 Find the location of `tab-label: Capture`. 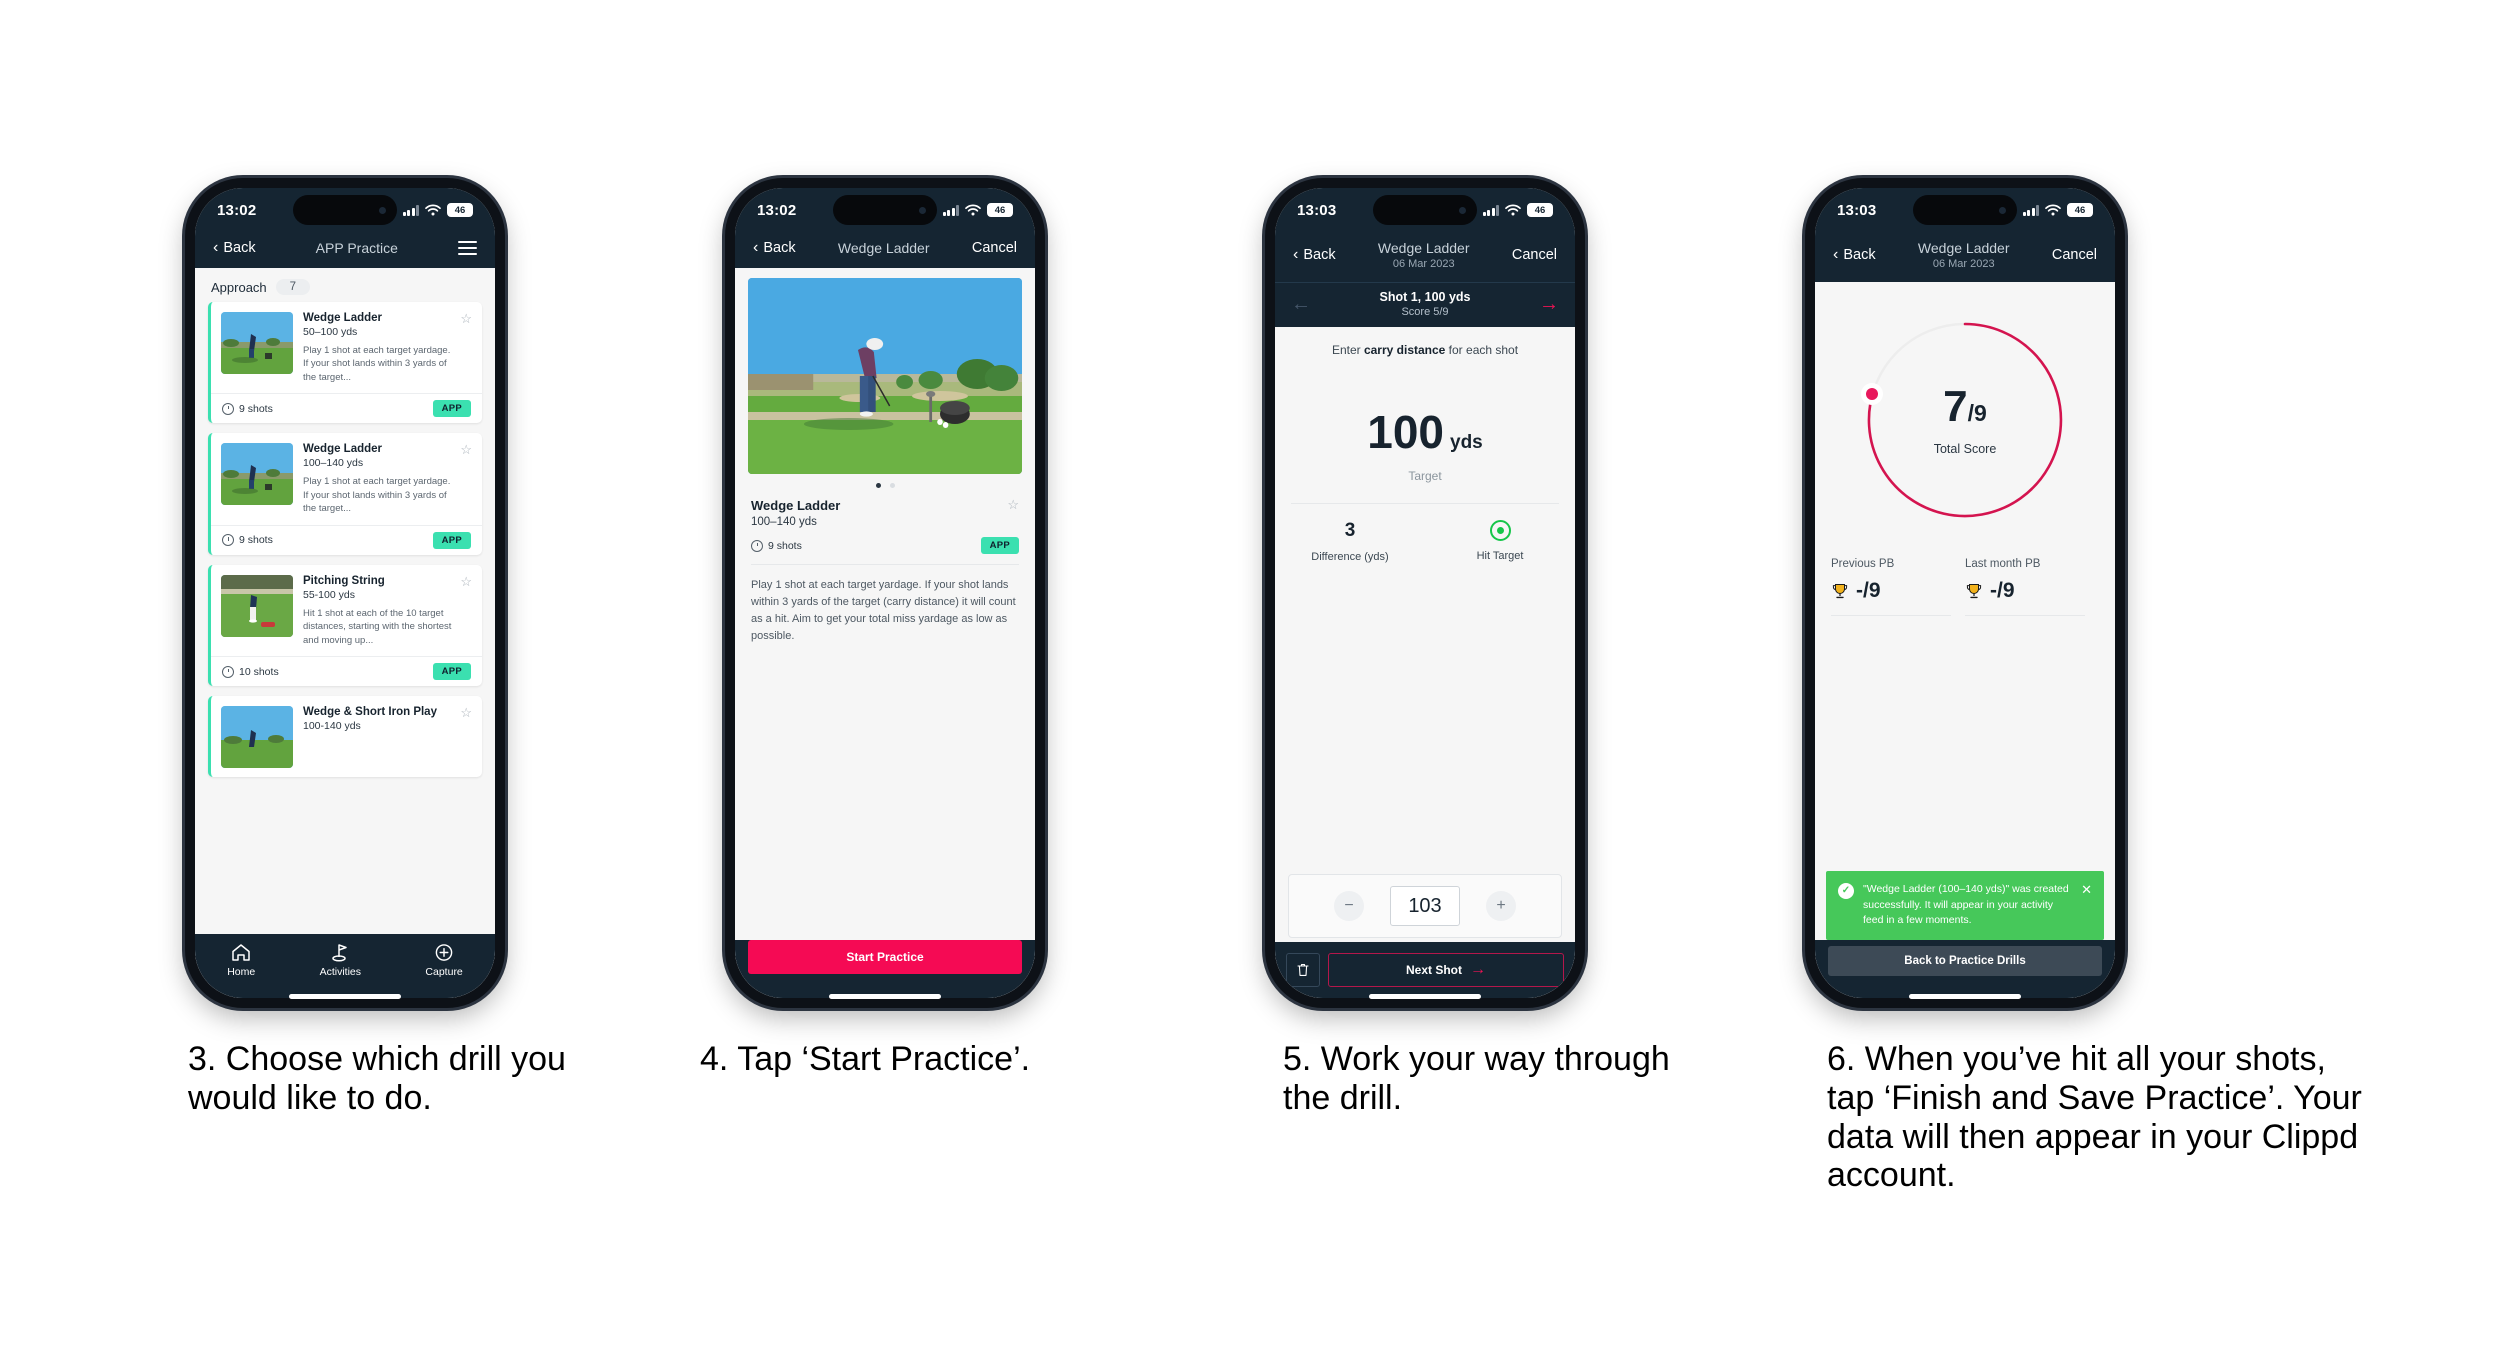

tab-label: Capture is located at coordinates (444, 972).